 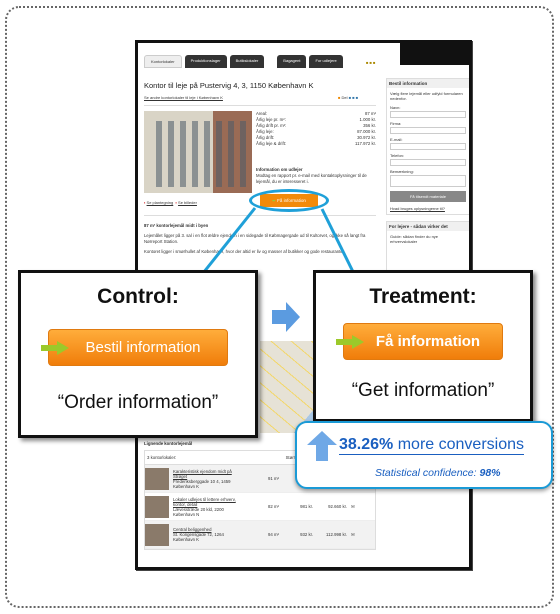 I want to click on confidence-value: 98%, so click(x=490, y=473).